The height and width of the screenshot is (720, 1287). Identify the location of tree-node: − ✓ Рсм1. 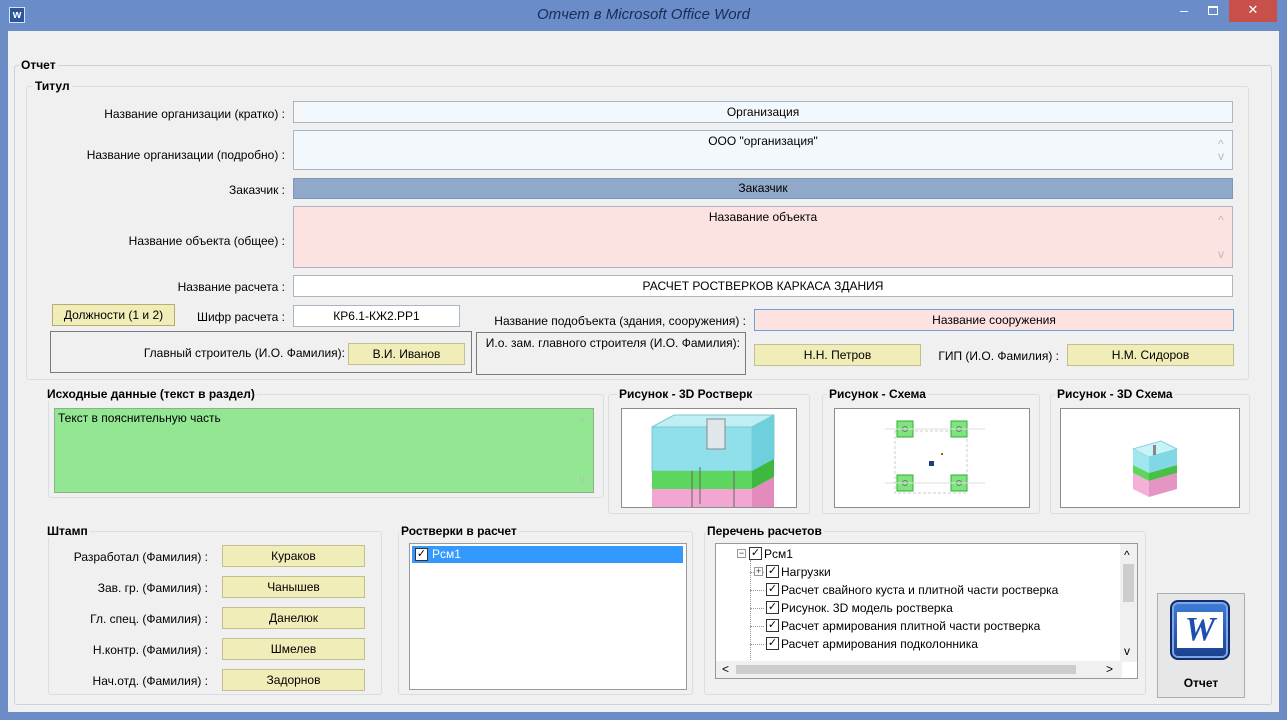
(916, 554).